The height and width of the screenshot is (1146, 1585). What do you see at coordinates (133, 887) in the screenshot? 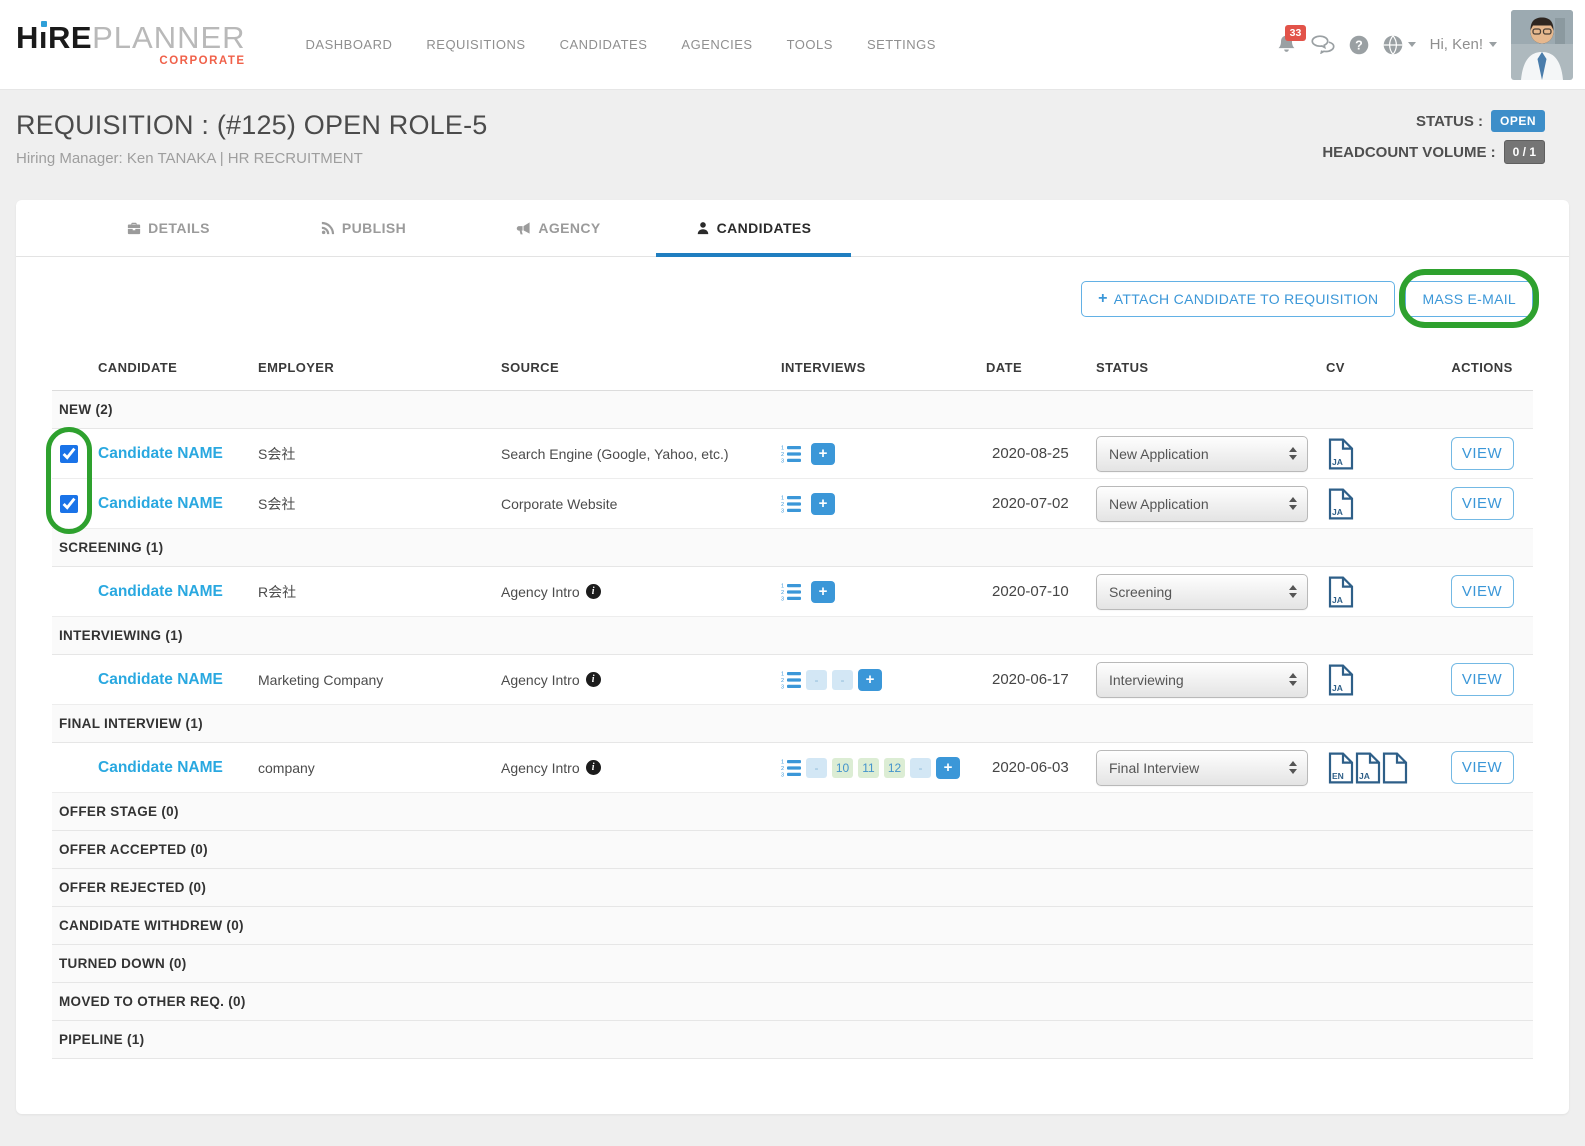
I see `section-label: OFFER REJECTED (0)` at bounding box center [133, 887].